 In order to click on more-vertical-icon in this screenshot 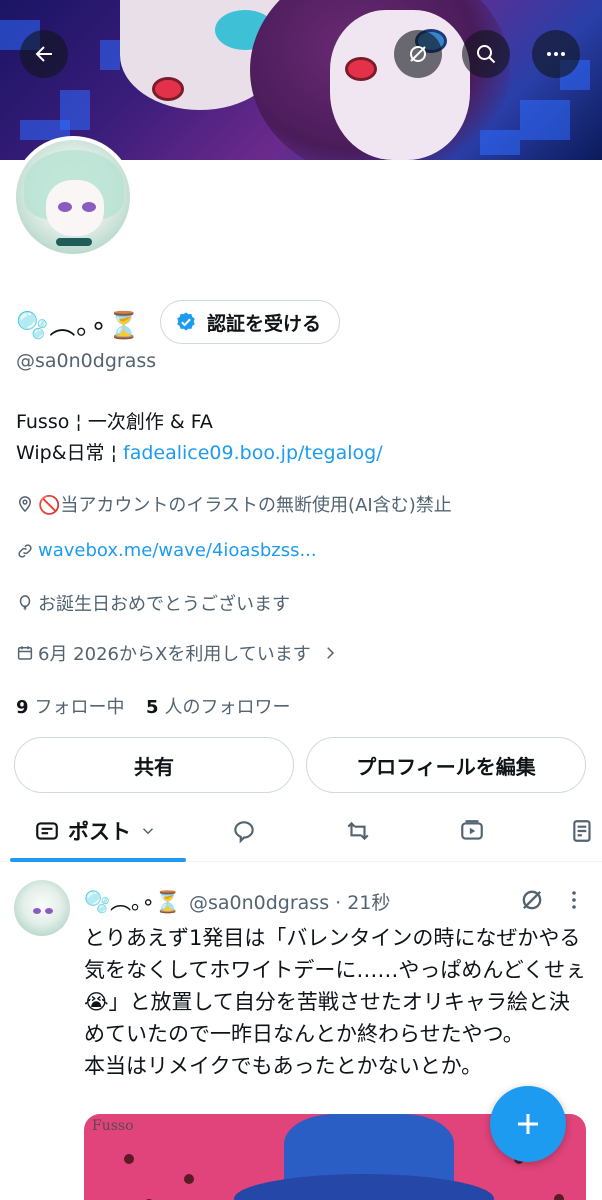, I will do `click(574, 900)`.